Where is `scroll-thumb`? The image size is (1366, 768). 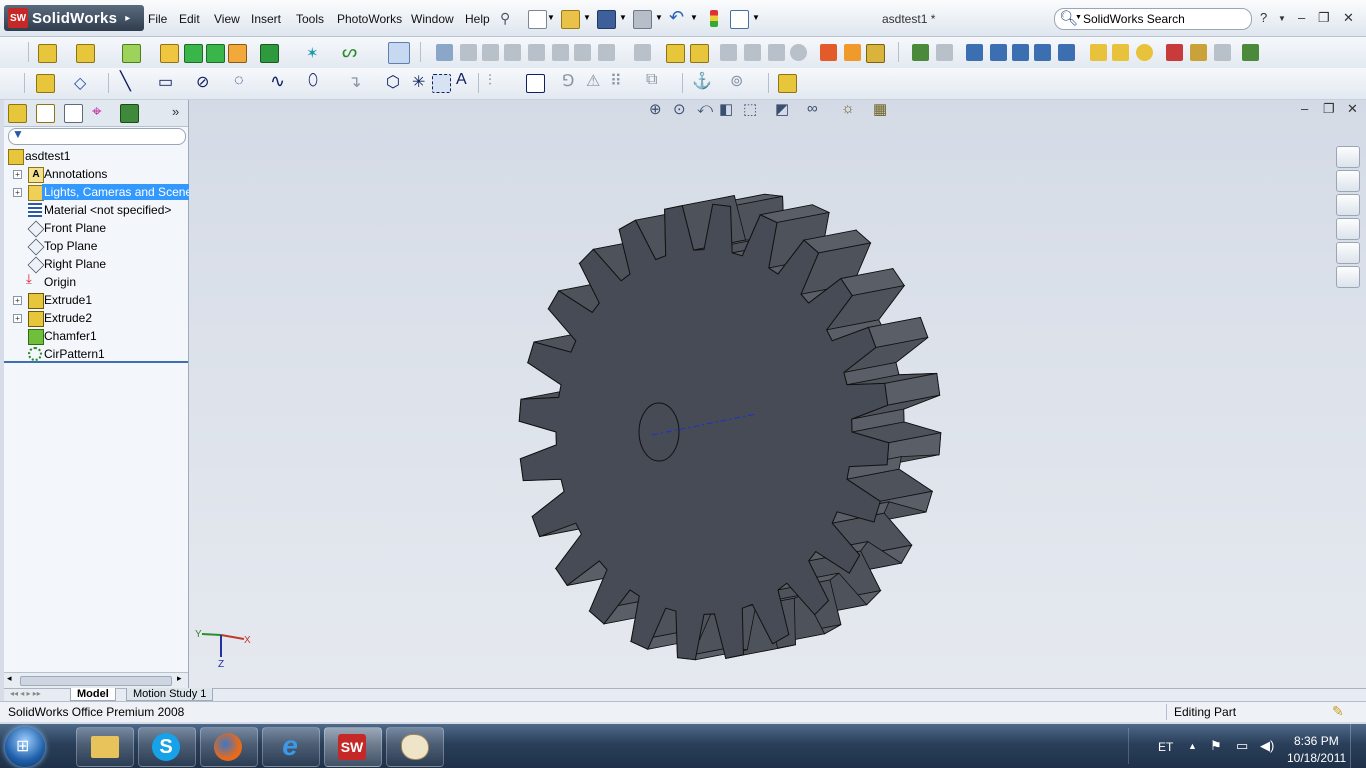
scroll-thumb is located at coordinates (96, 681).